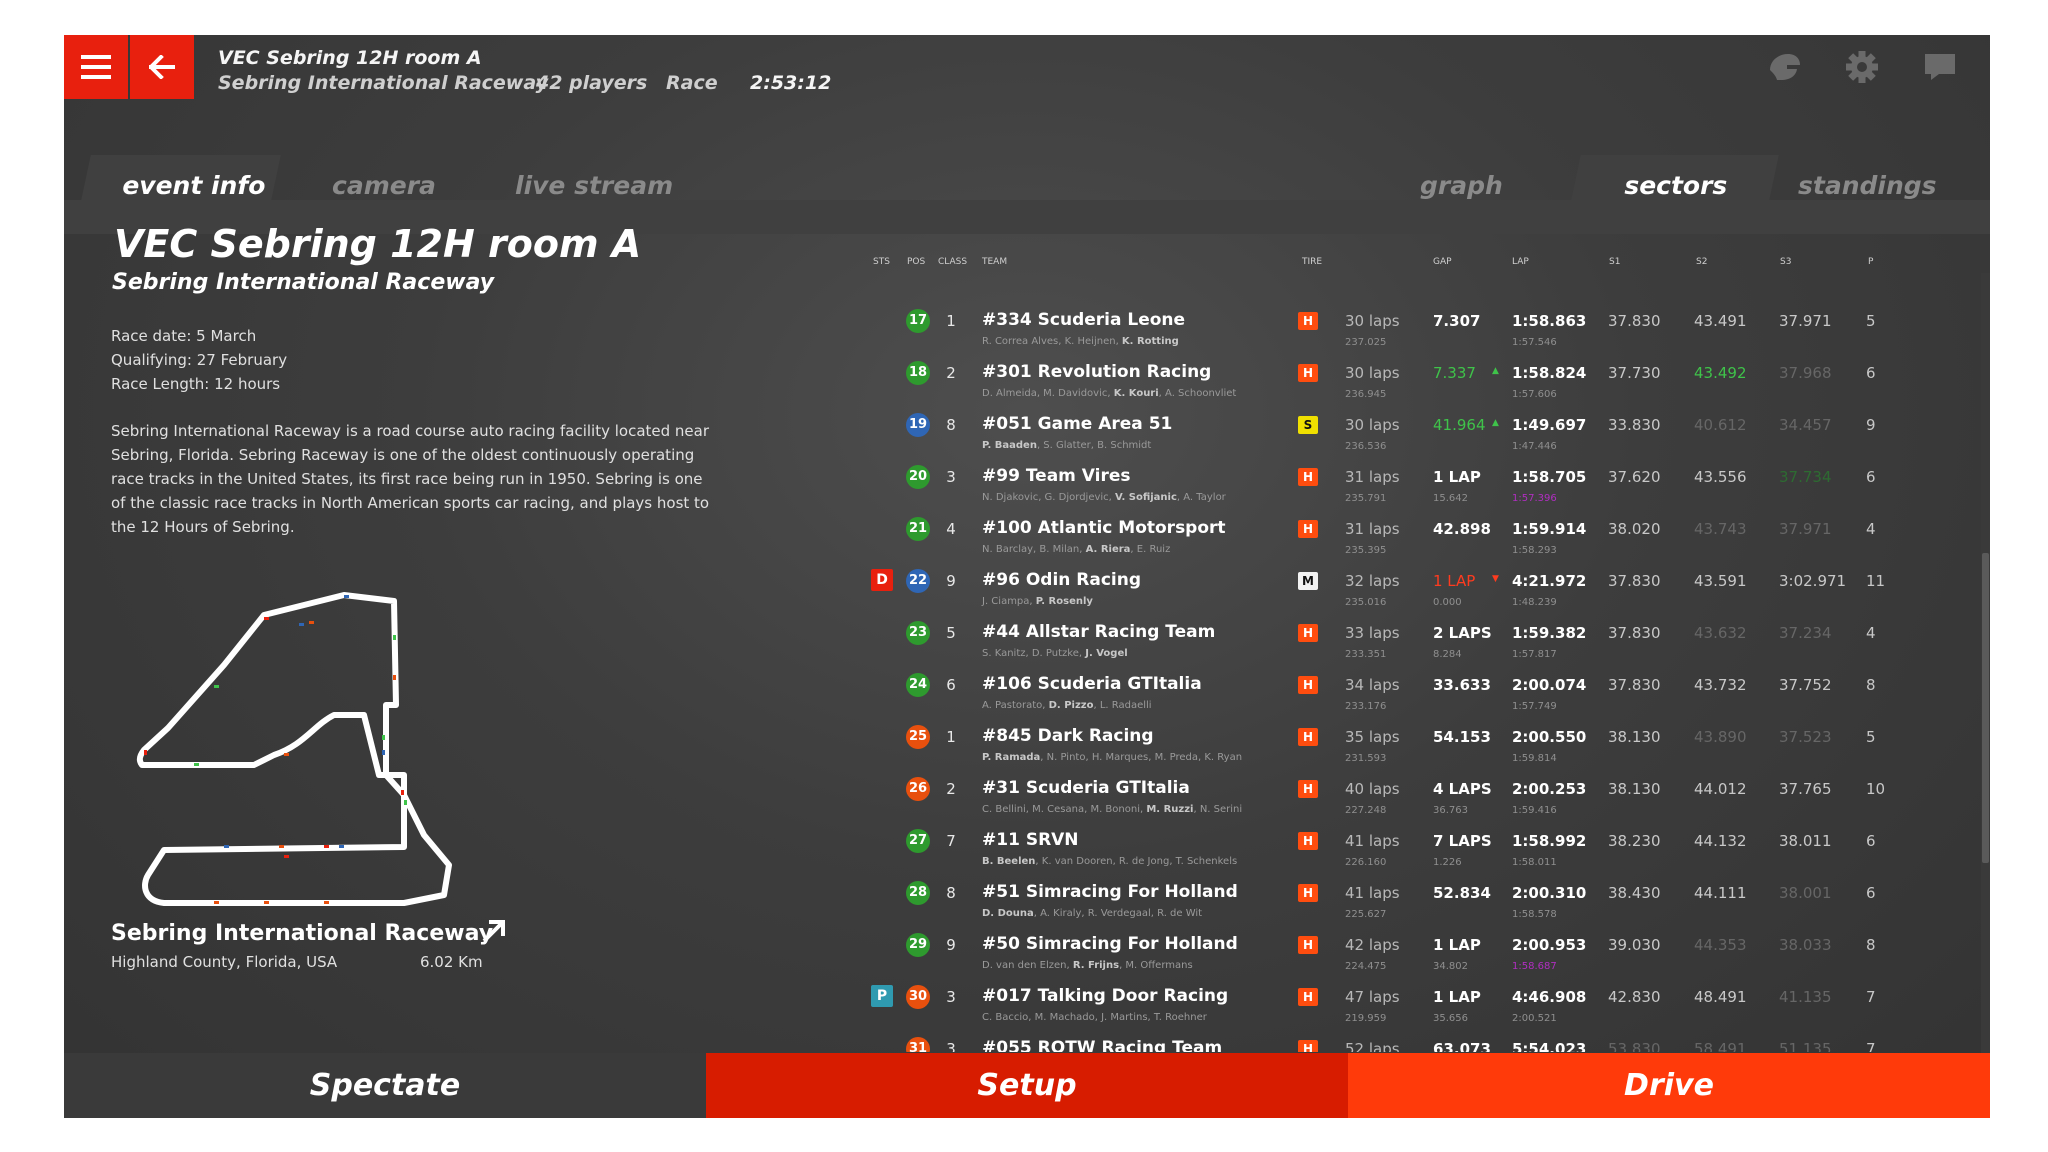  Describe the element at coordinates (1634, 841) in the screenshot. I see `sector-1-time: 38.230` at that location.